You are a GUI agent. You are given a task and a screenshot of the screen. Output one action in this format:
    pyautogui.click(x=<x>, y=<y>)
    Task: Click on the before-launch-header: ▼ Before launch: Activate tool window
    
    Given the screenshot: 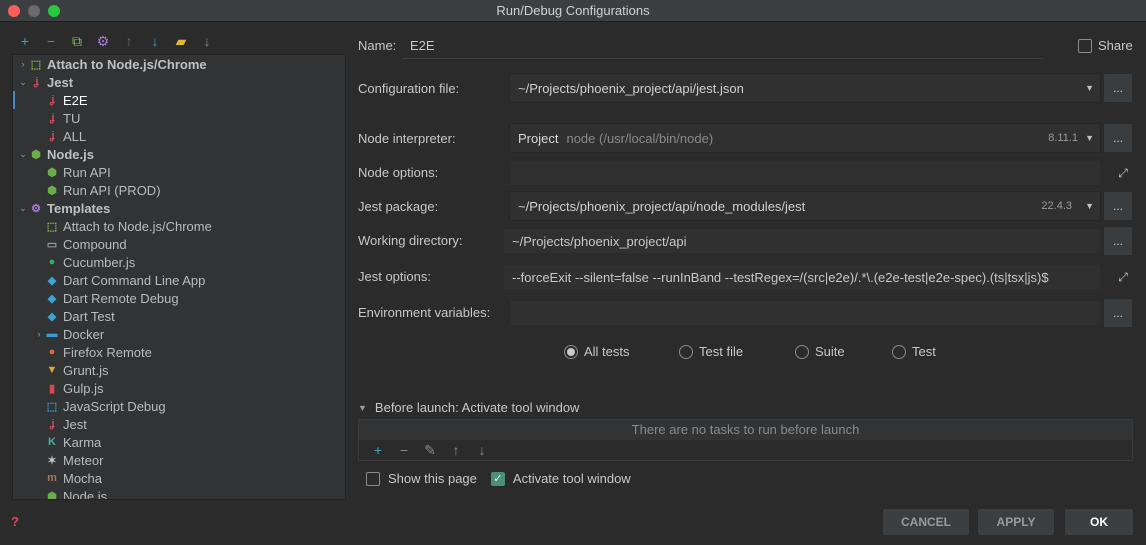 What is the action you would take?
    pyautogui.click(x=468, y=407)
    